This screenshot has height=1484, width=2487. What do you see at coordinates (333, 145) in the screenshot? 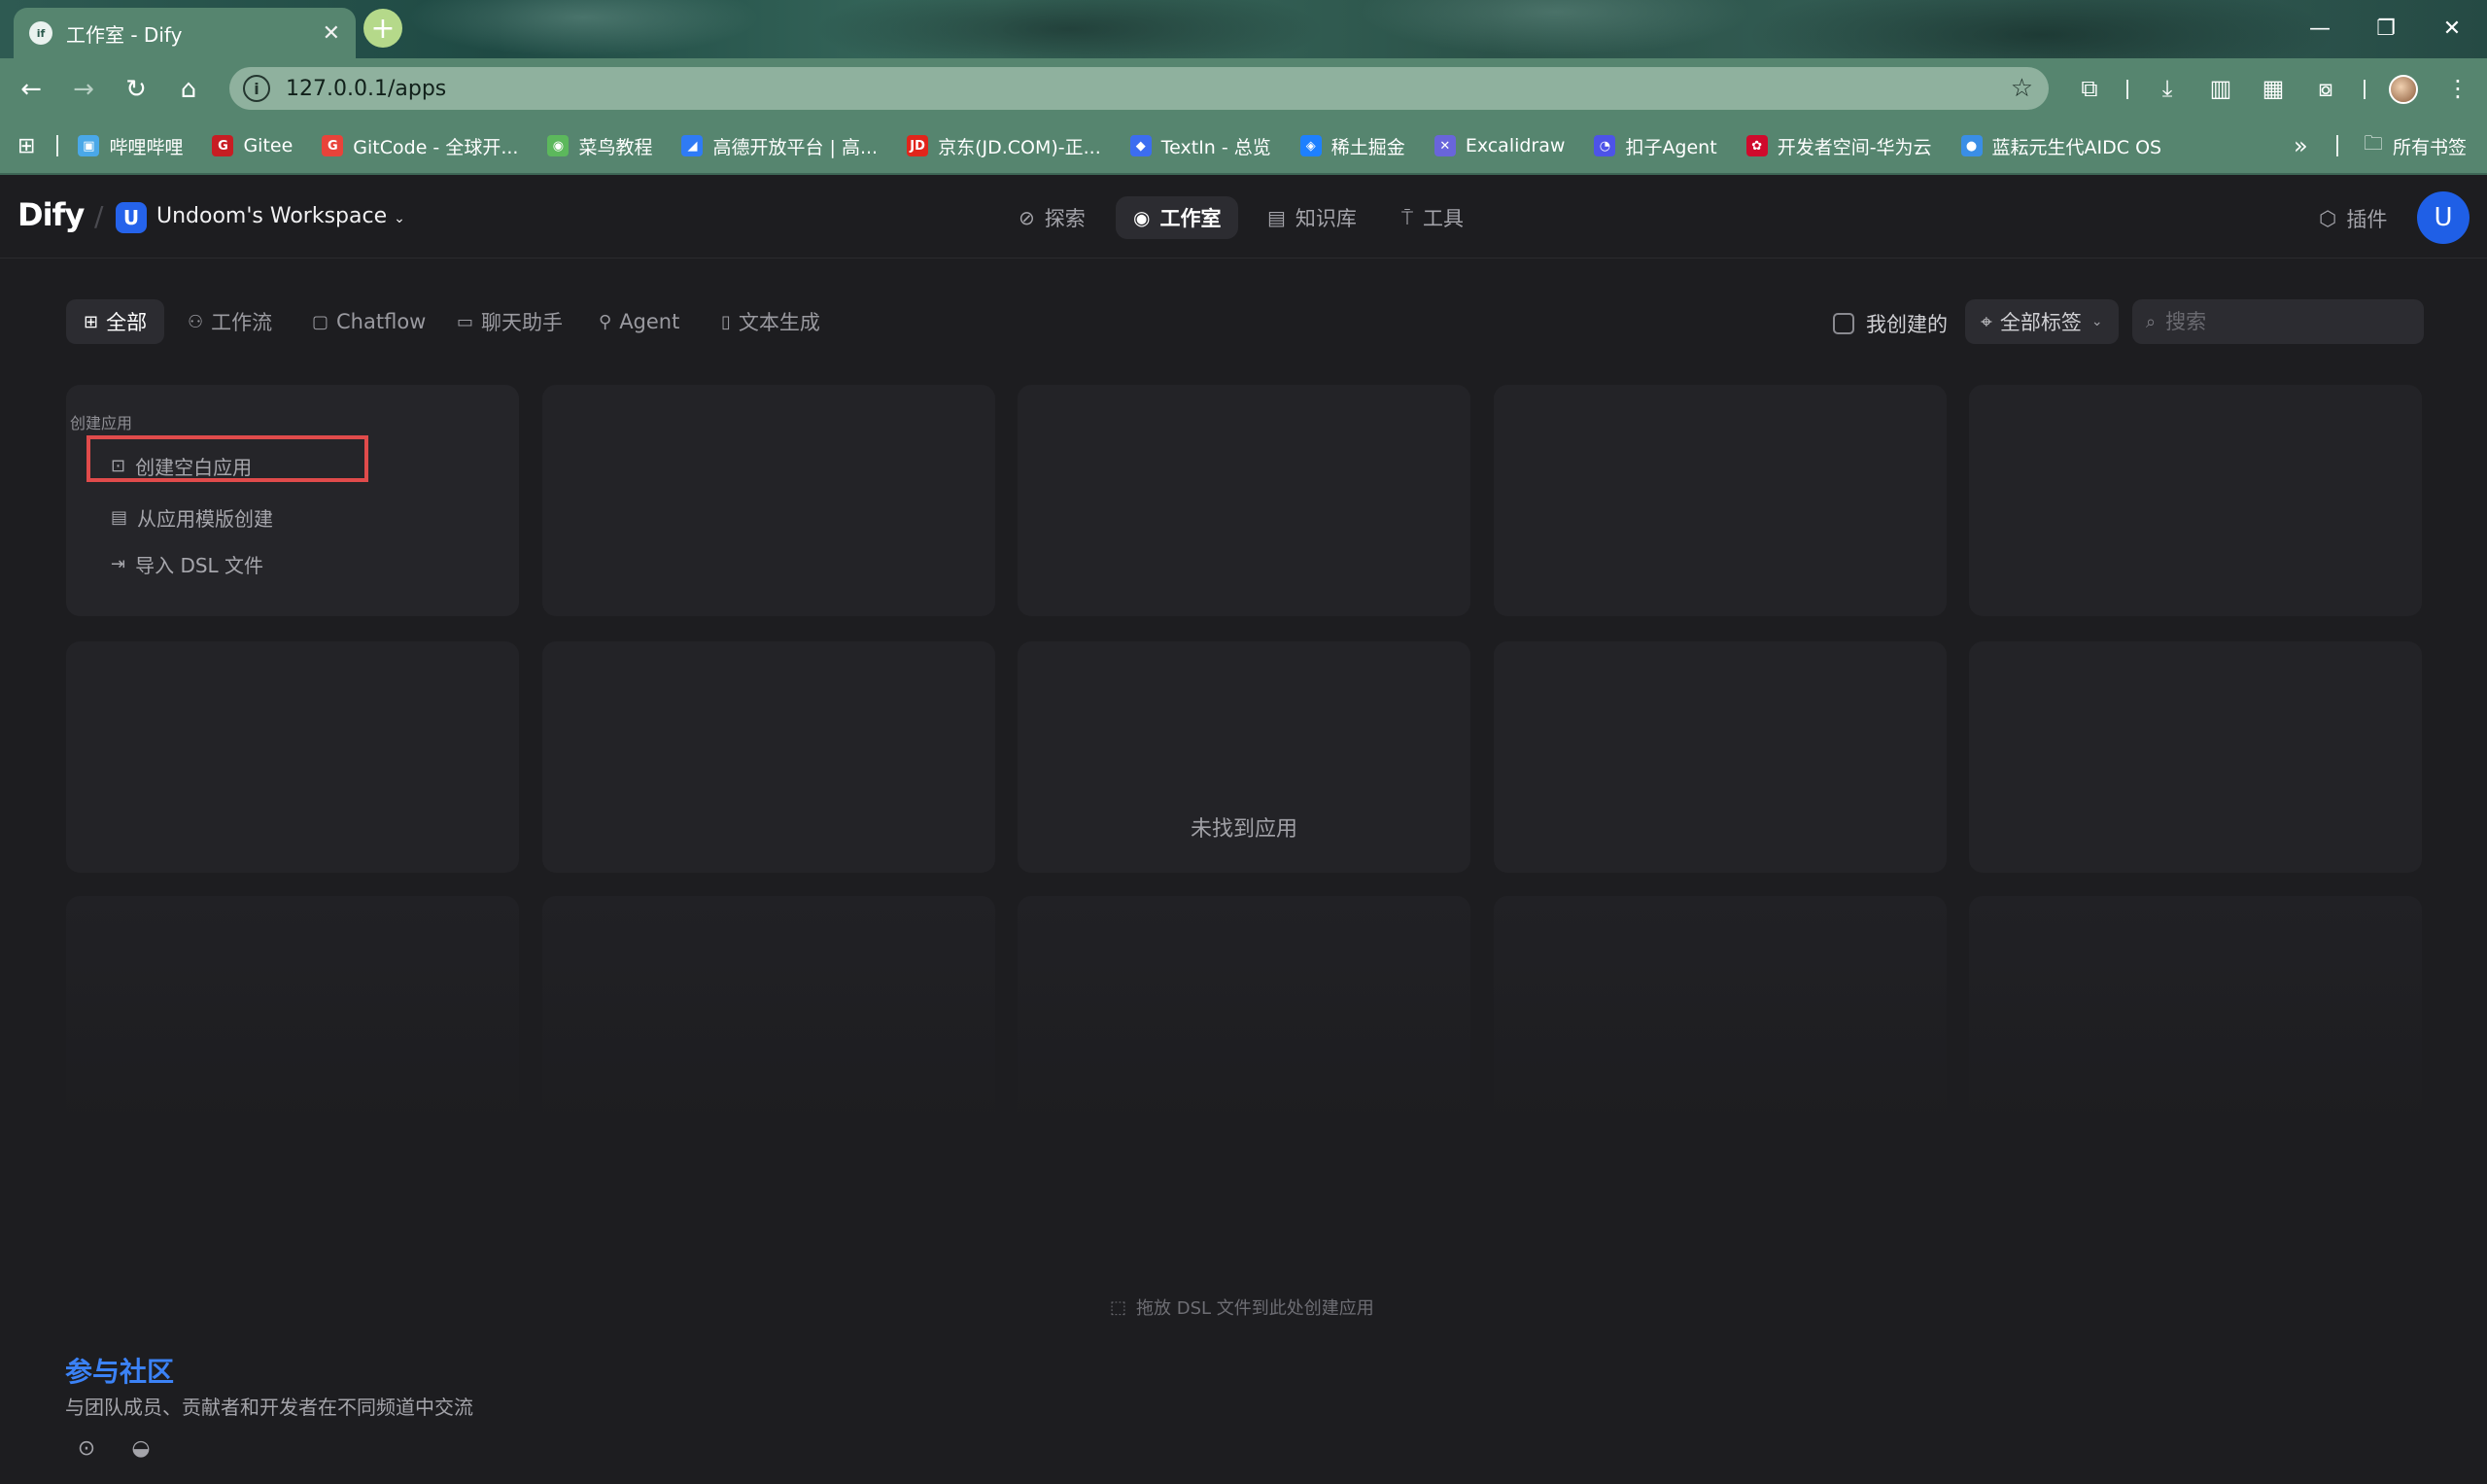
I see `gitcode-icon: G` at bounding box center [333, 145].